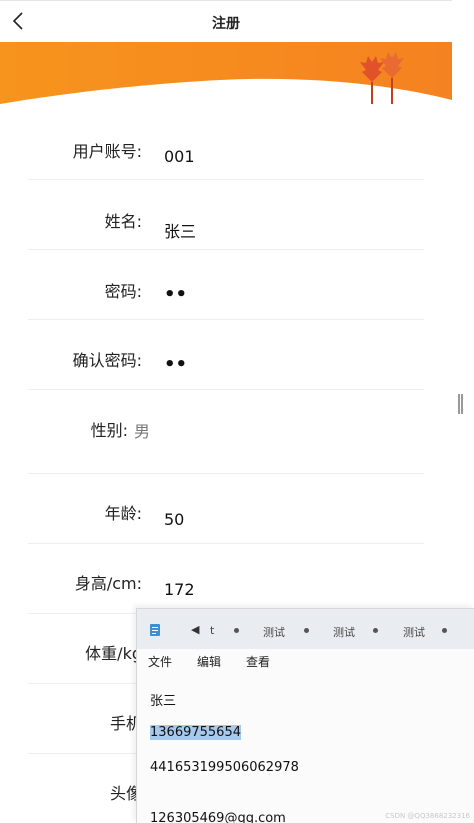  Describe the element at coordinates (174, 519) in the screenshot. I see `age-input: 50` at that location.